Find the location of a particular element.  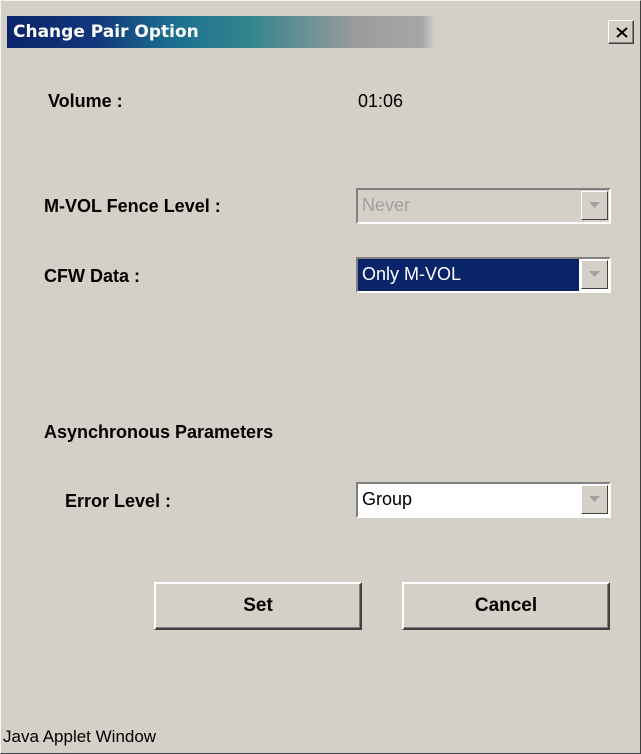

error-level-dropdown-button is located at coordinates (594, 499).